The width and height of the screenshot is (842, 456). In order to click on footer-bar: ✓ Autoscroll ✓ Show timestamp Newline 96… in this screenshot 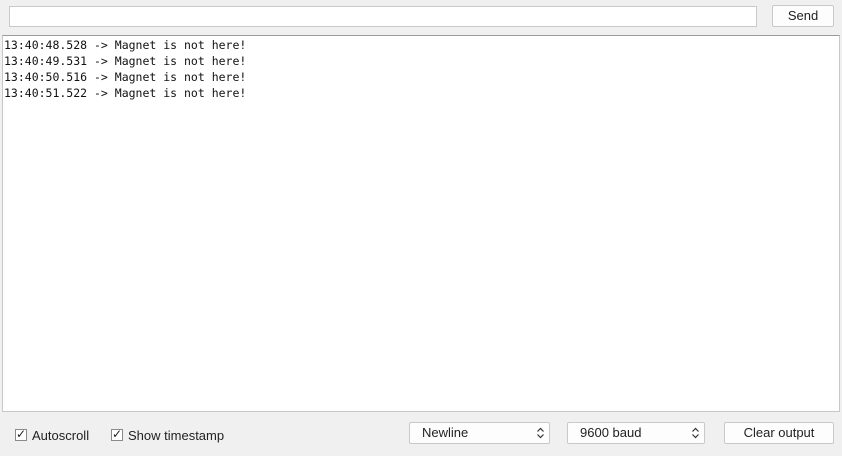, I will do `click(421, 434)`.